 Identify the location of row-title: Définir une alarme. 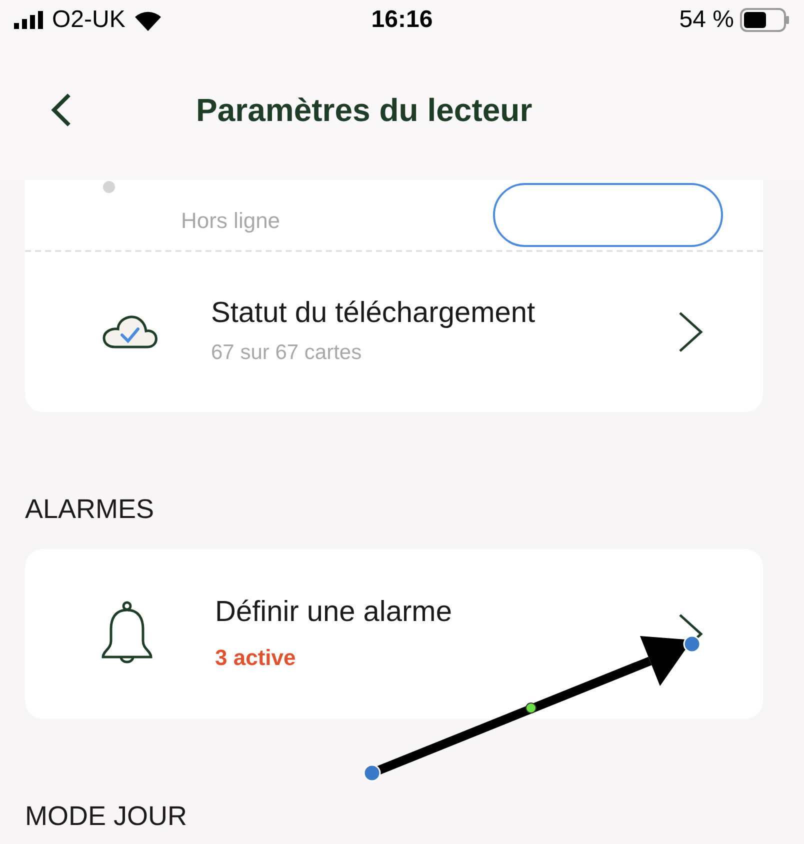
(334, 612).